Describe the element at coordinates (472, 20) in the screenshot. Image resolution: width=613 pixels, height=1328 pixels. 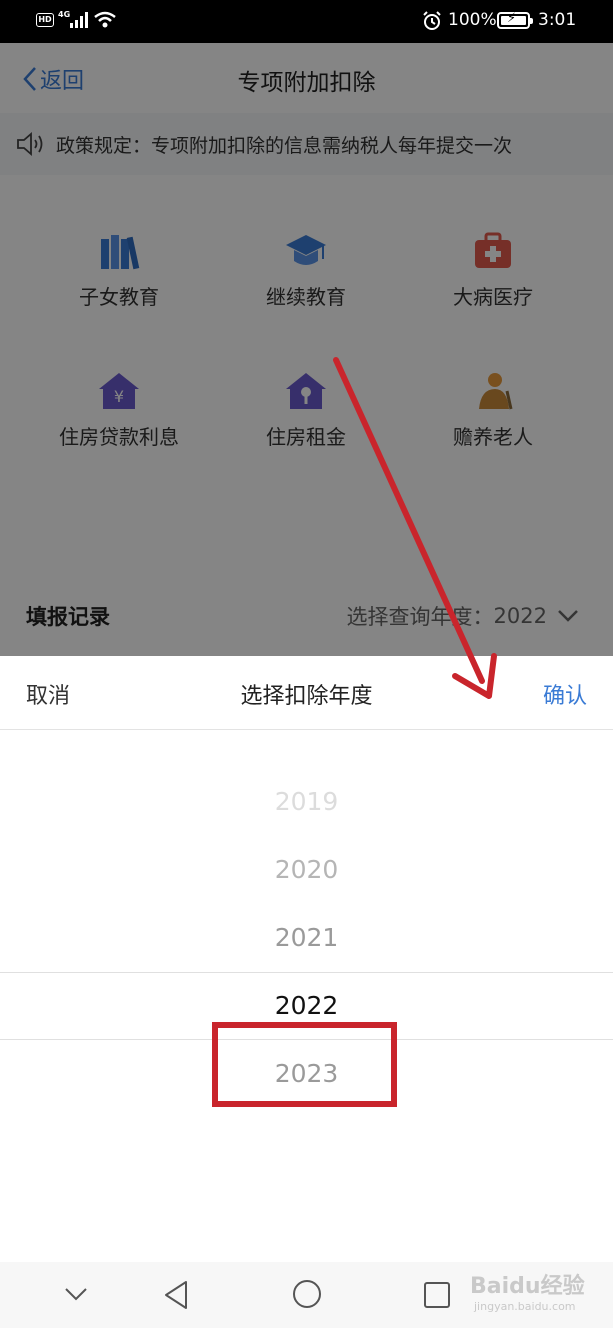
I see `battery-percent: 100%` at that location.